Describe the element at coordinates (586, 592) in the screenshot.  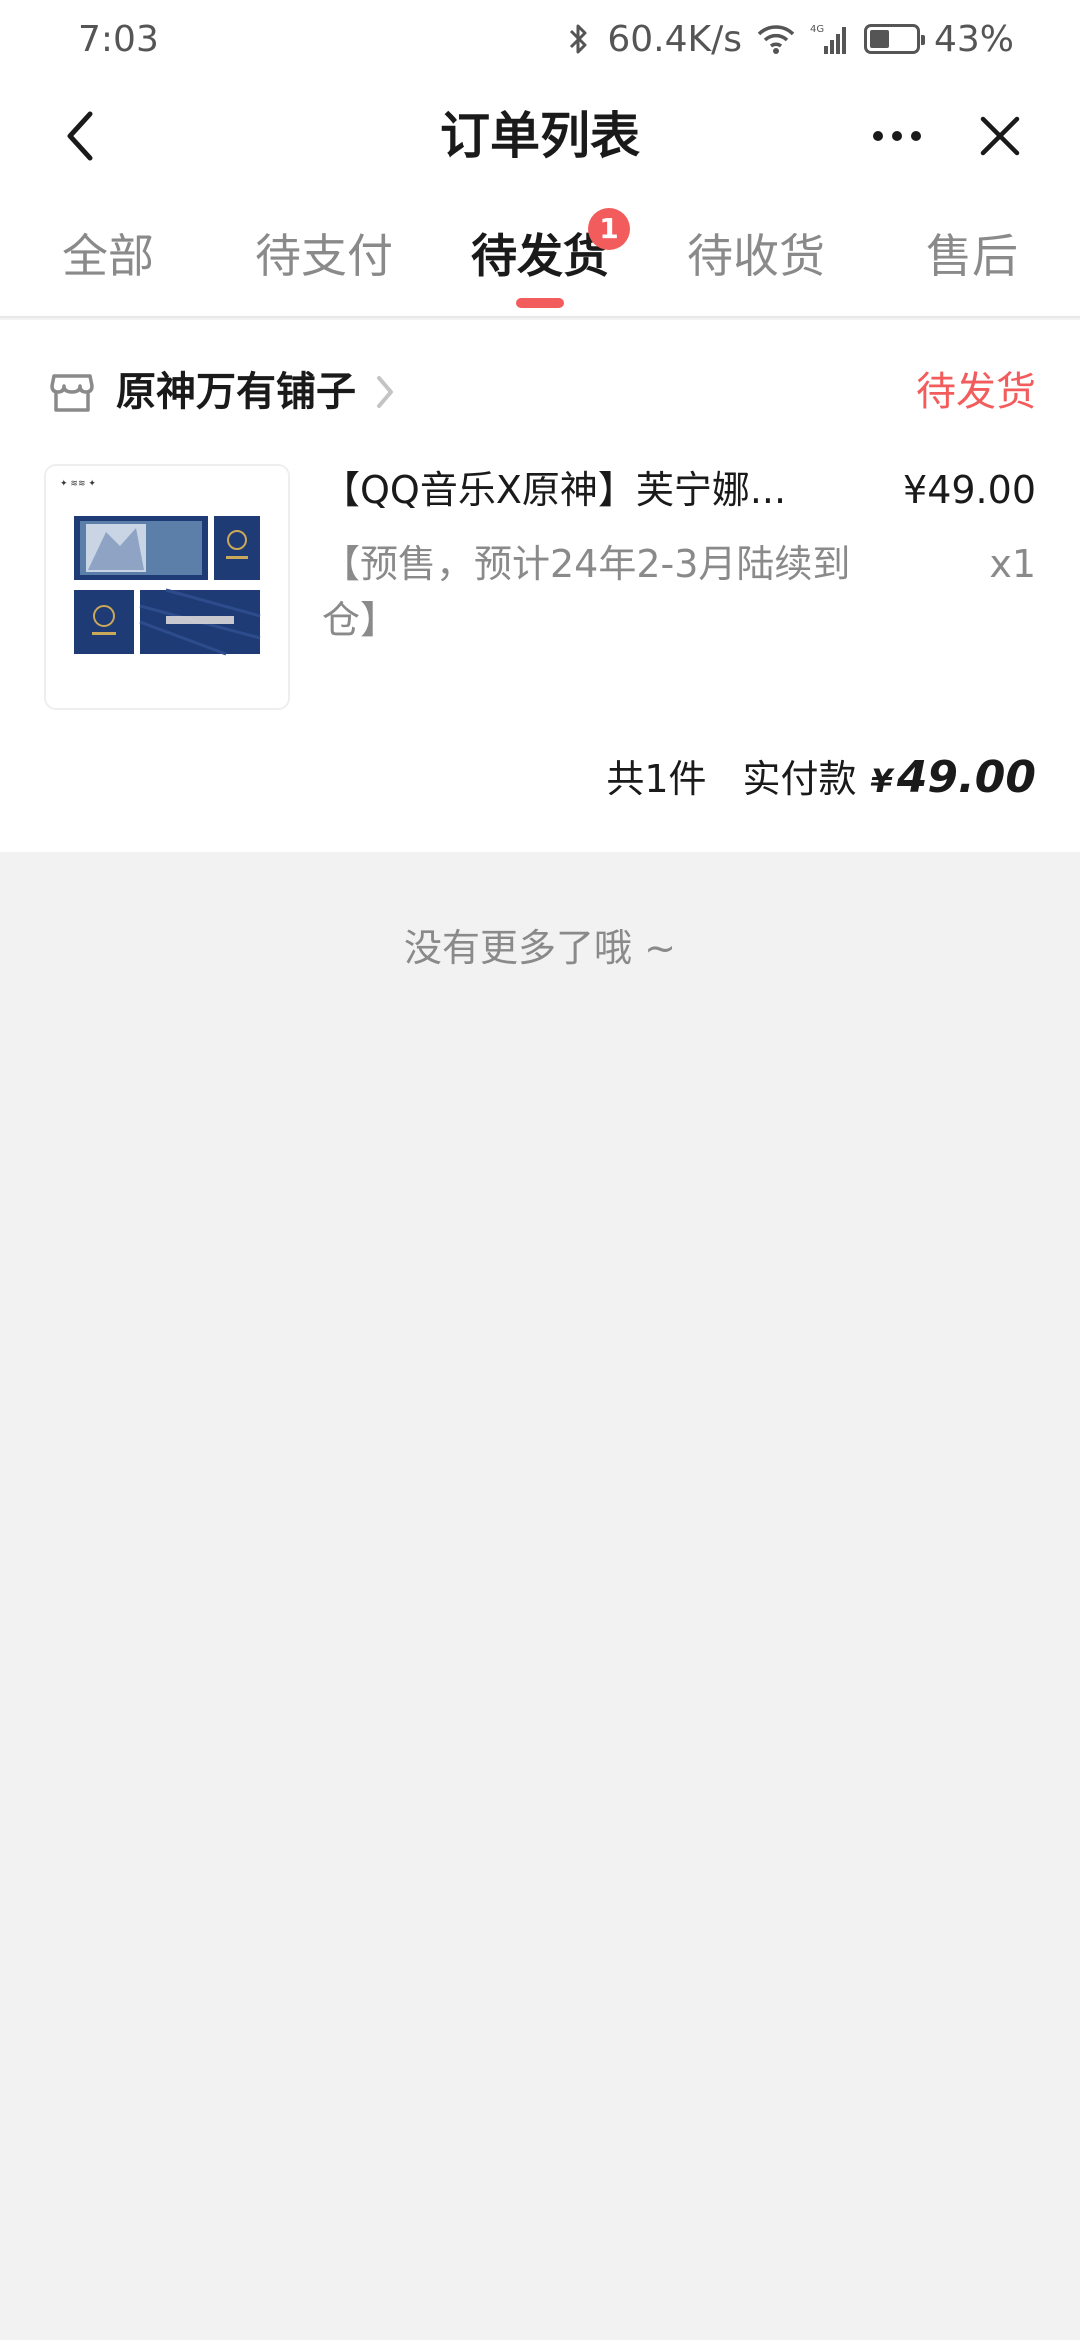
I see `product-spec: 【预售，预计24年2-3月陆续到仓】` at that location.